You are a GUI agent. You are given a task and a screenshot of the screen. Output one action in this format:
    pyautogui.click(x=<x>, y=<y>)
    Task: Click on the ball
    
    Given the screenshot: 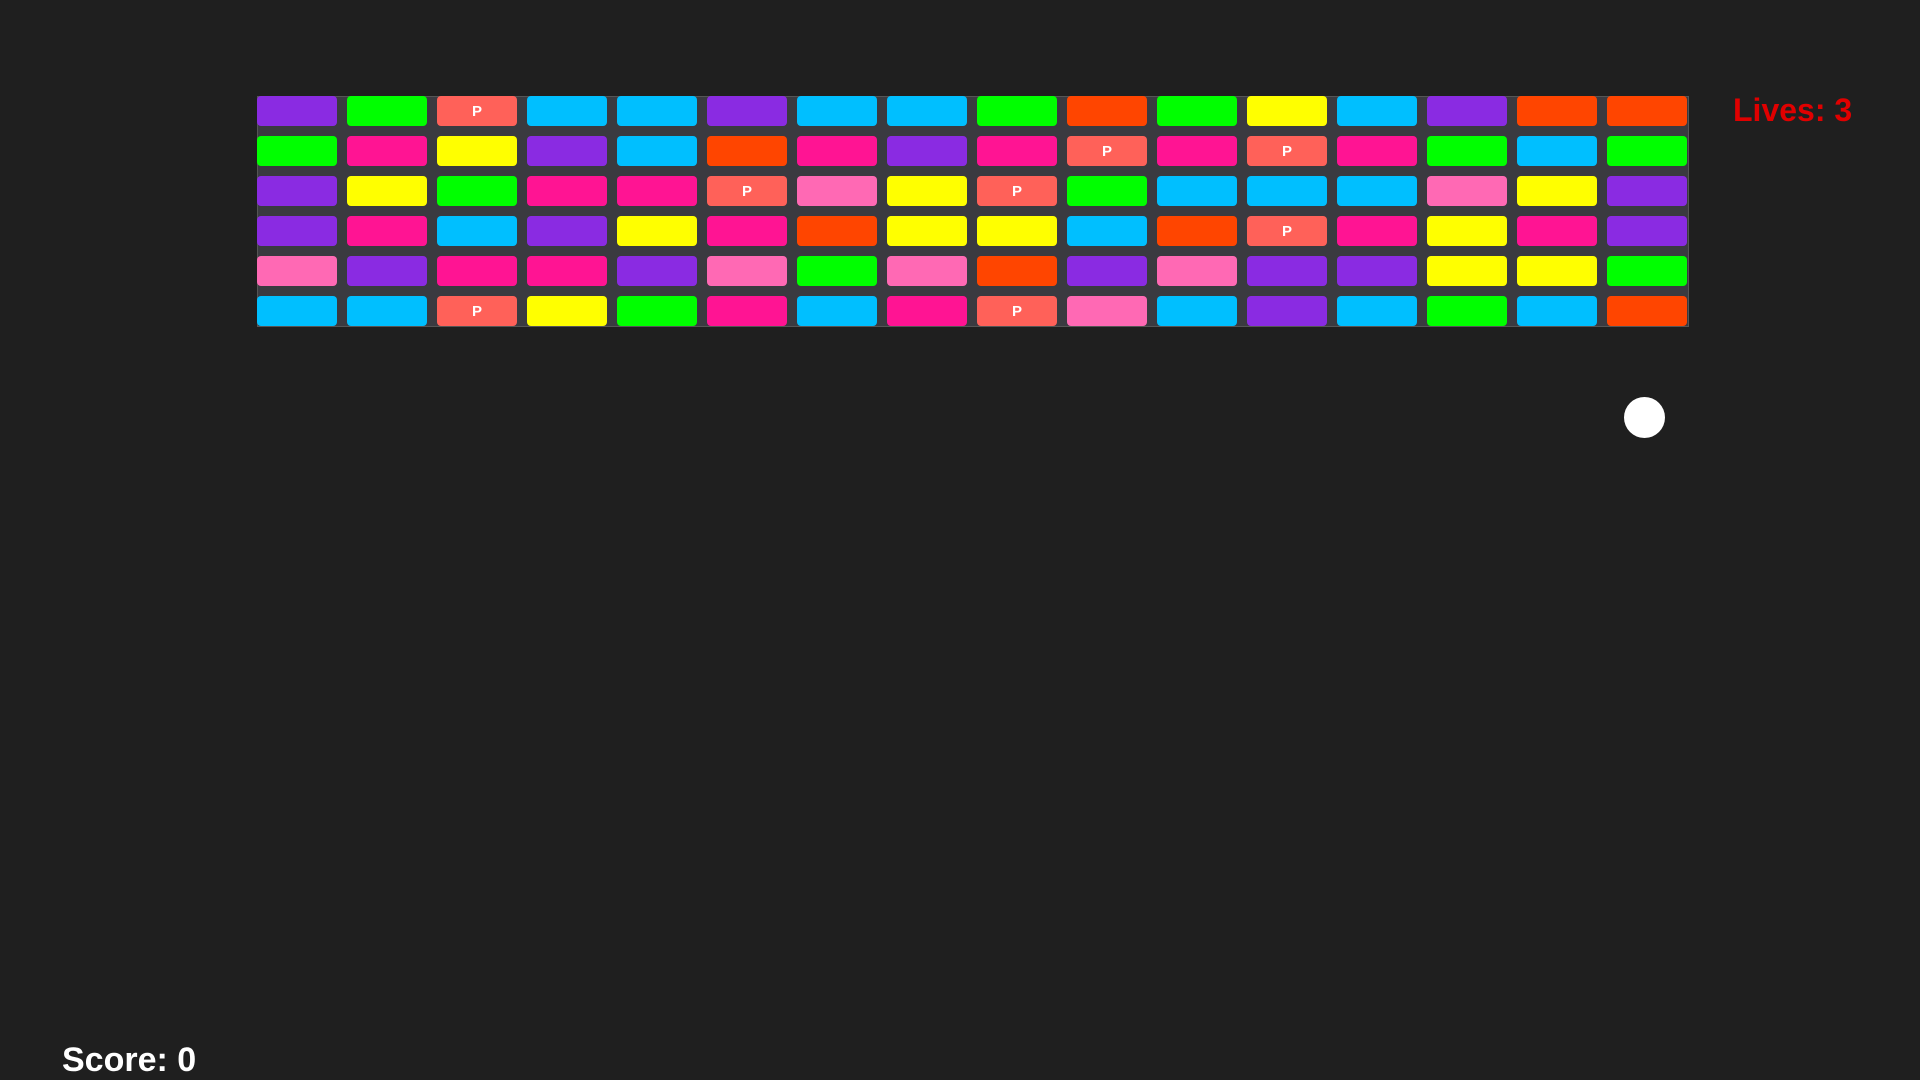 What is the action you would take?
    pyautogui.click(x=1644, y=417)
    